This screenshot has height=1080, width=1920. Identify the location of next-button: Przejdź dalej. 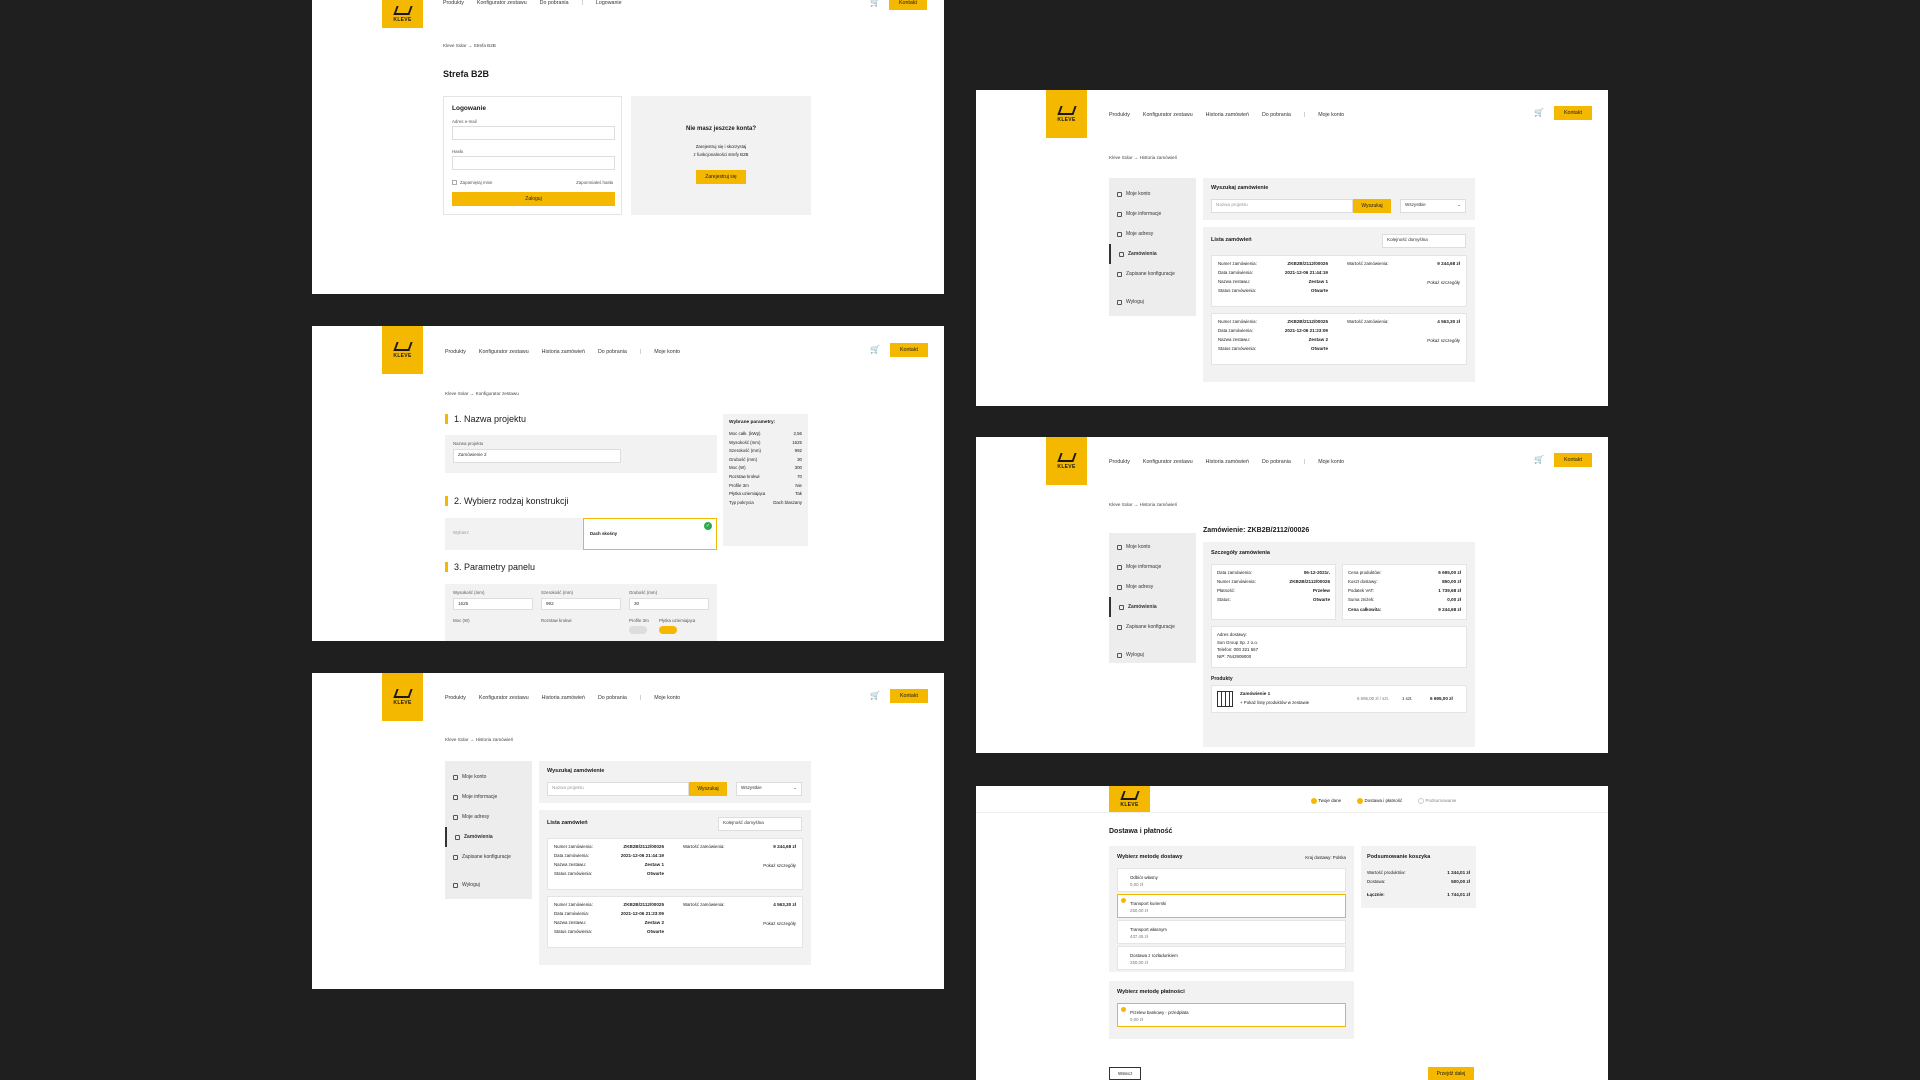
(1451, 1073).